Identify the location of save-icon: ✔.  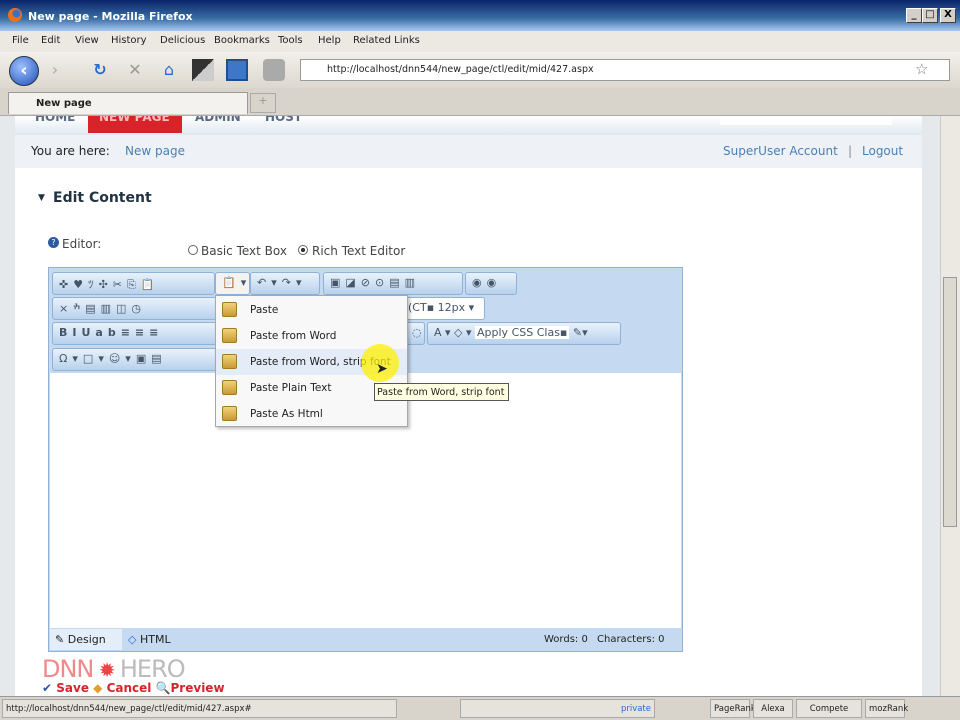
(47, 688).